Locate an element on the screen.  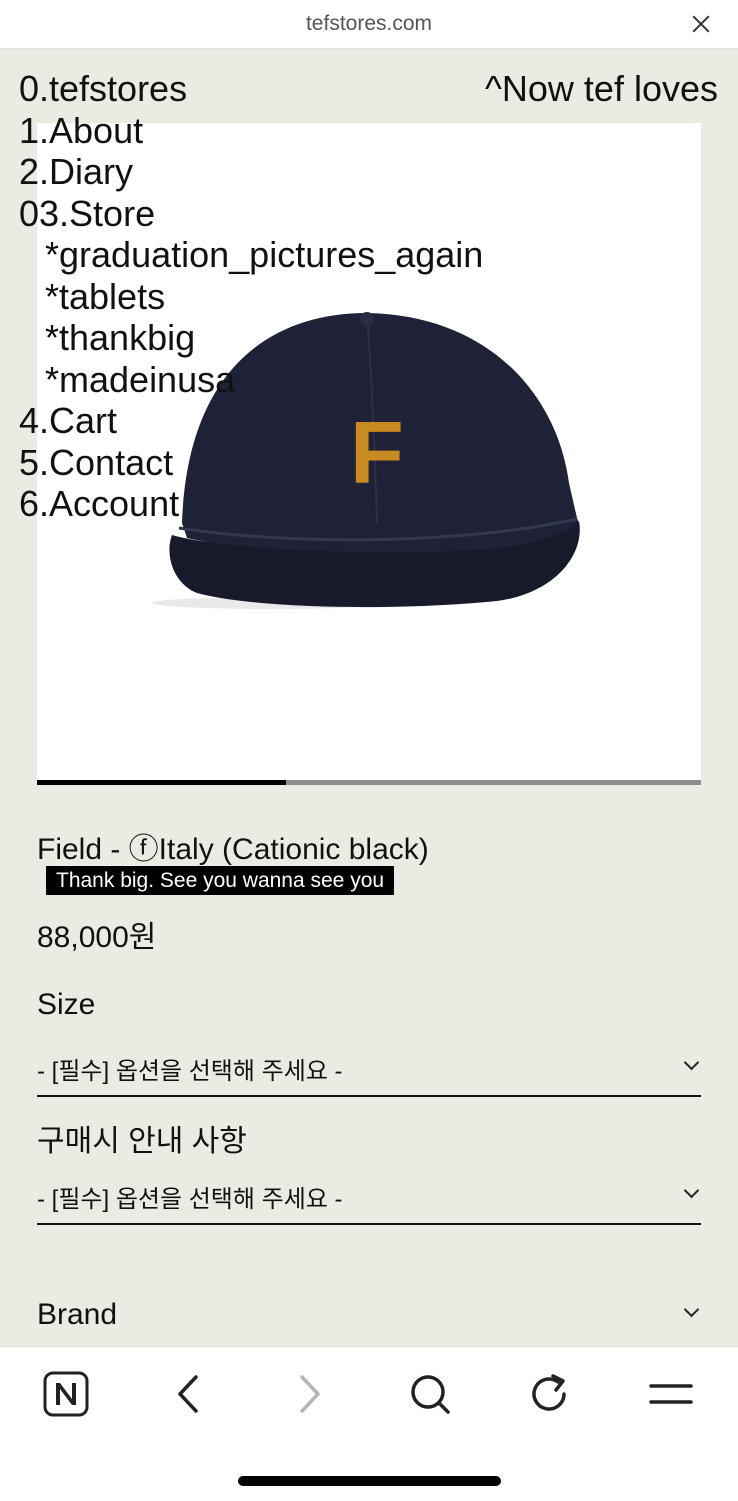
browser-top-bar: tefstores.com is located at coordinates (369, 24).